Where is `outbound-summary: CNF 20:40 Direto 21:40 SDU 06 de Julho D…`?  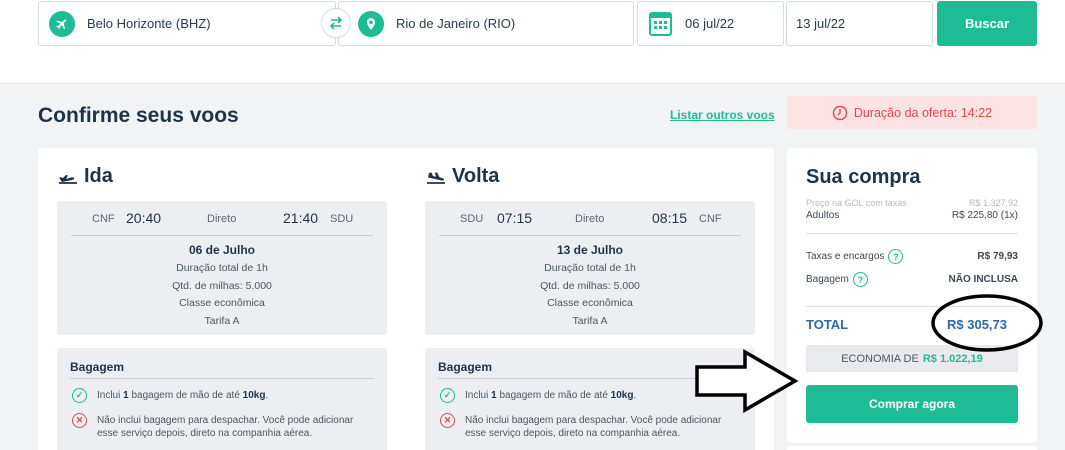 outbound-summary: CNF 20:40 Direto 21:40 SDU 06 de Julho D… is located at coordinates (222, 268).